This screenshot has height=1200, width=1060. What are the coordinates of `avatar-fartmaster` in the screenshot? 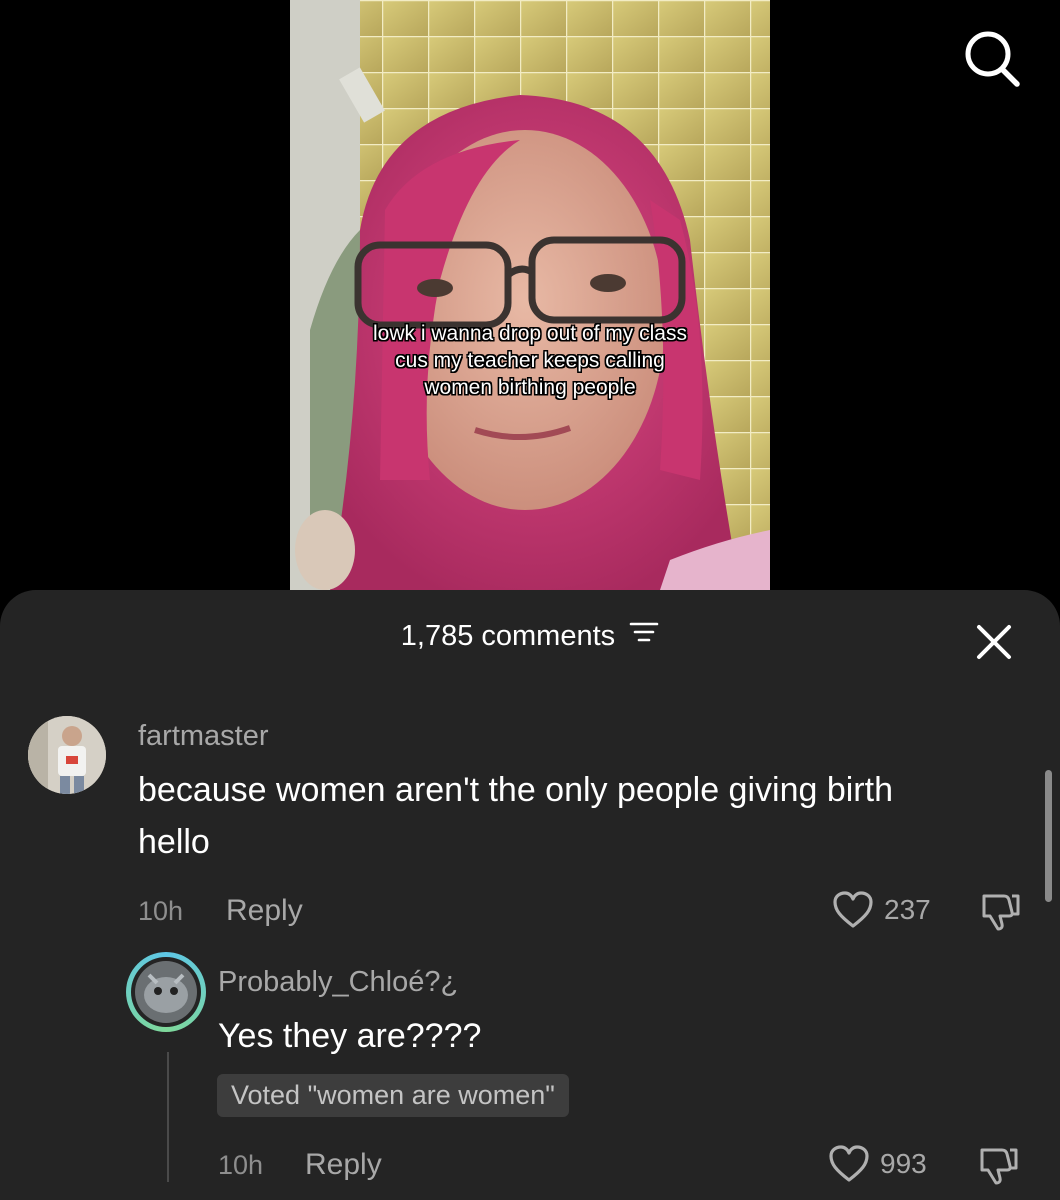 It's located at (67, 755).